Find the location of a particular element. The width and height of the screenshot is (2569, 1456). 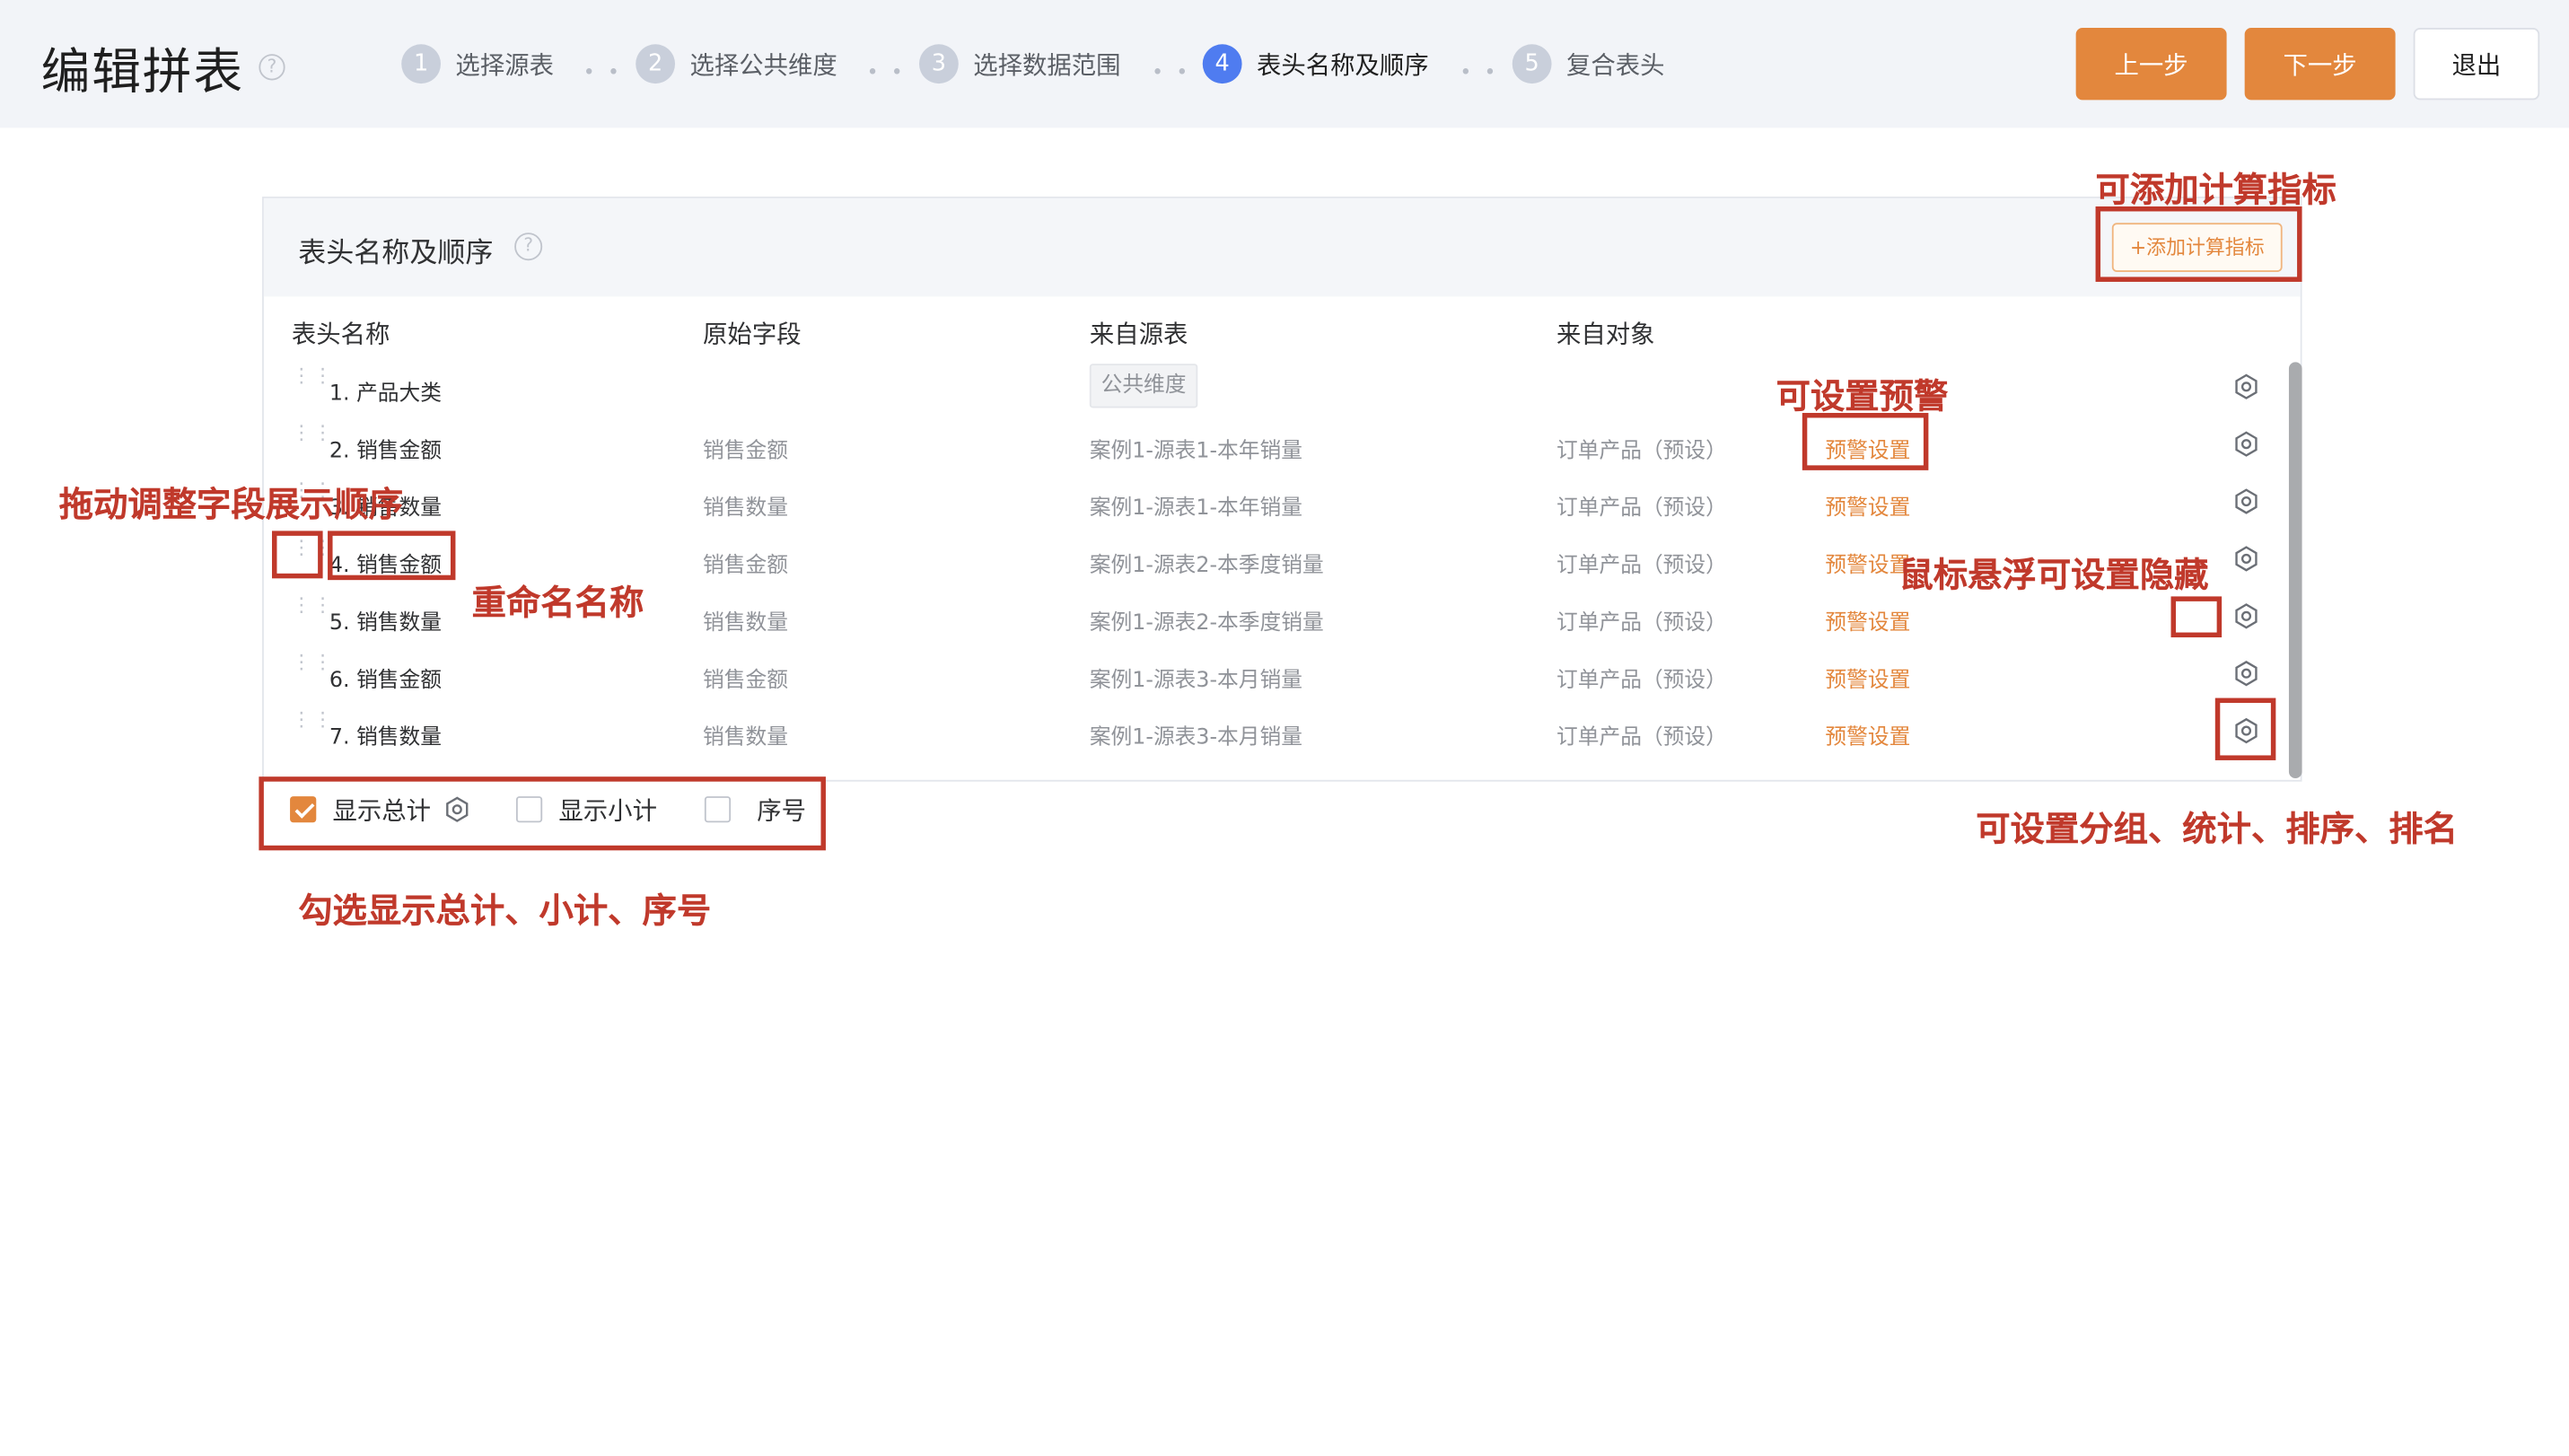

card-title: 表头名称及顺序 is located at coordinates (396, 254).